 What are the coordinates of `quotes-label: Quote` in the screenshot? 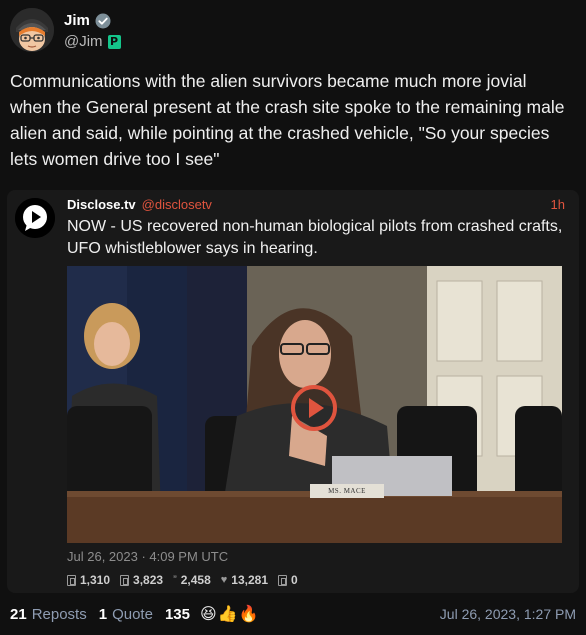 It's located at (132, 614).